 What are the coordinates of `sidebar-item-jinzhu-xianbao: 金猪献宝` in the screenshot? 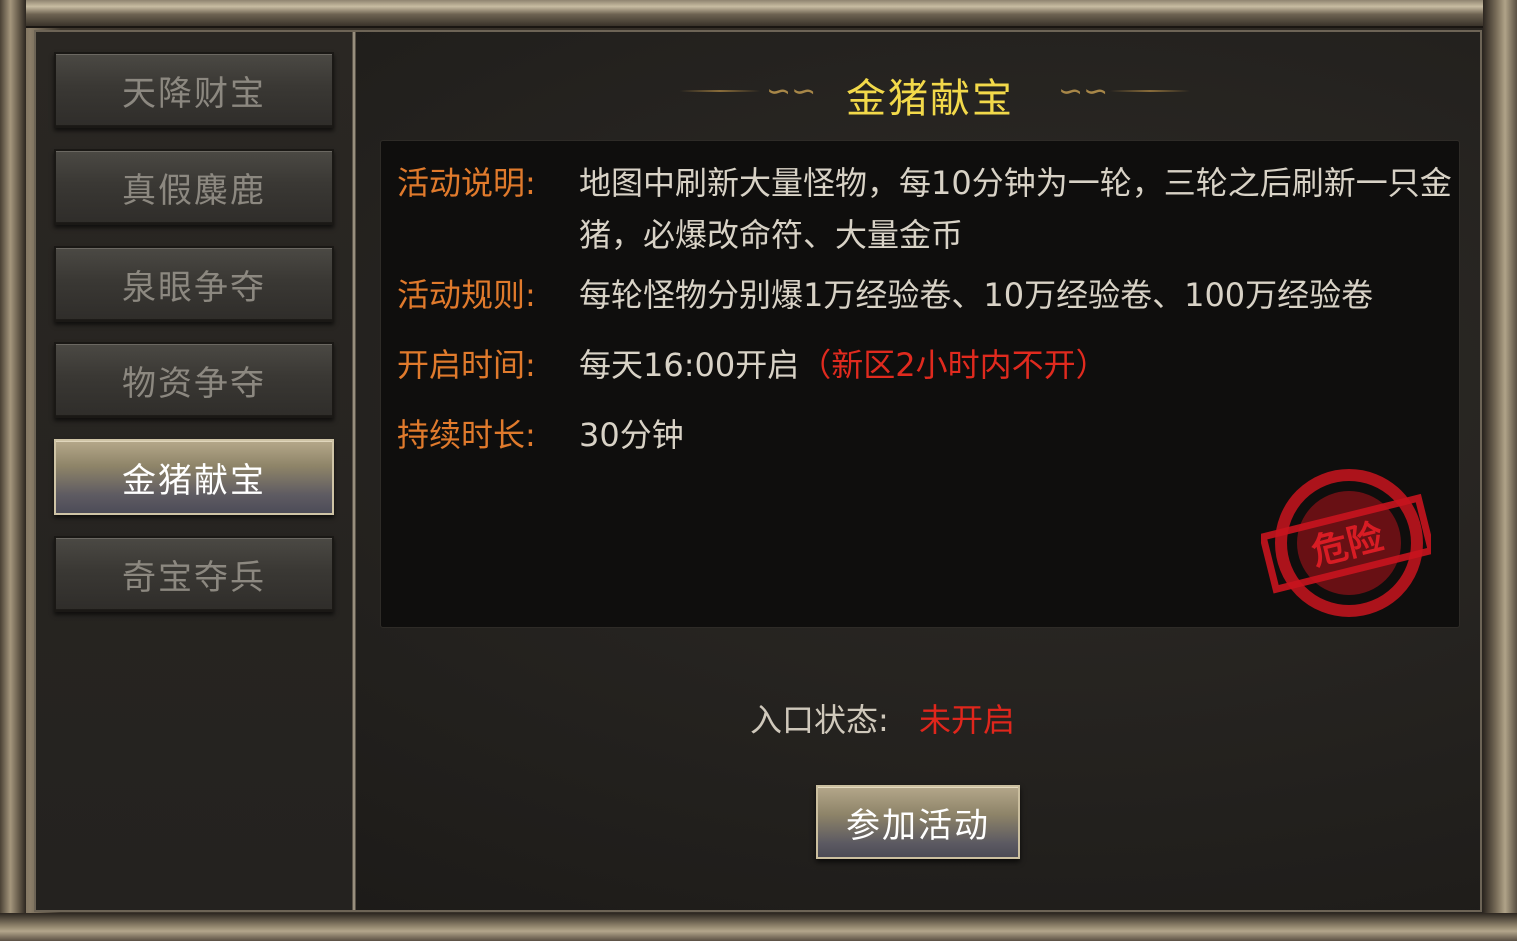 It's located at (194, 477).